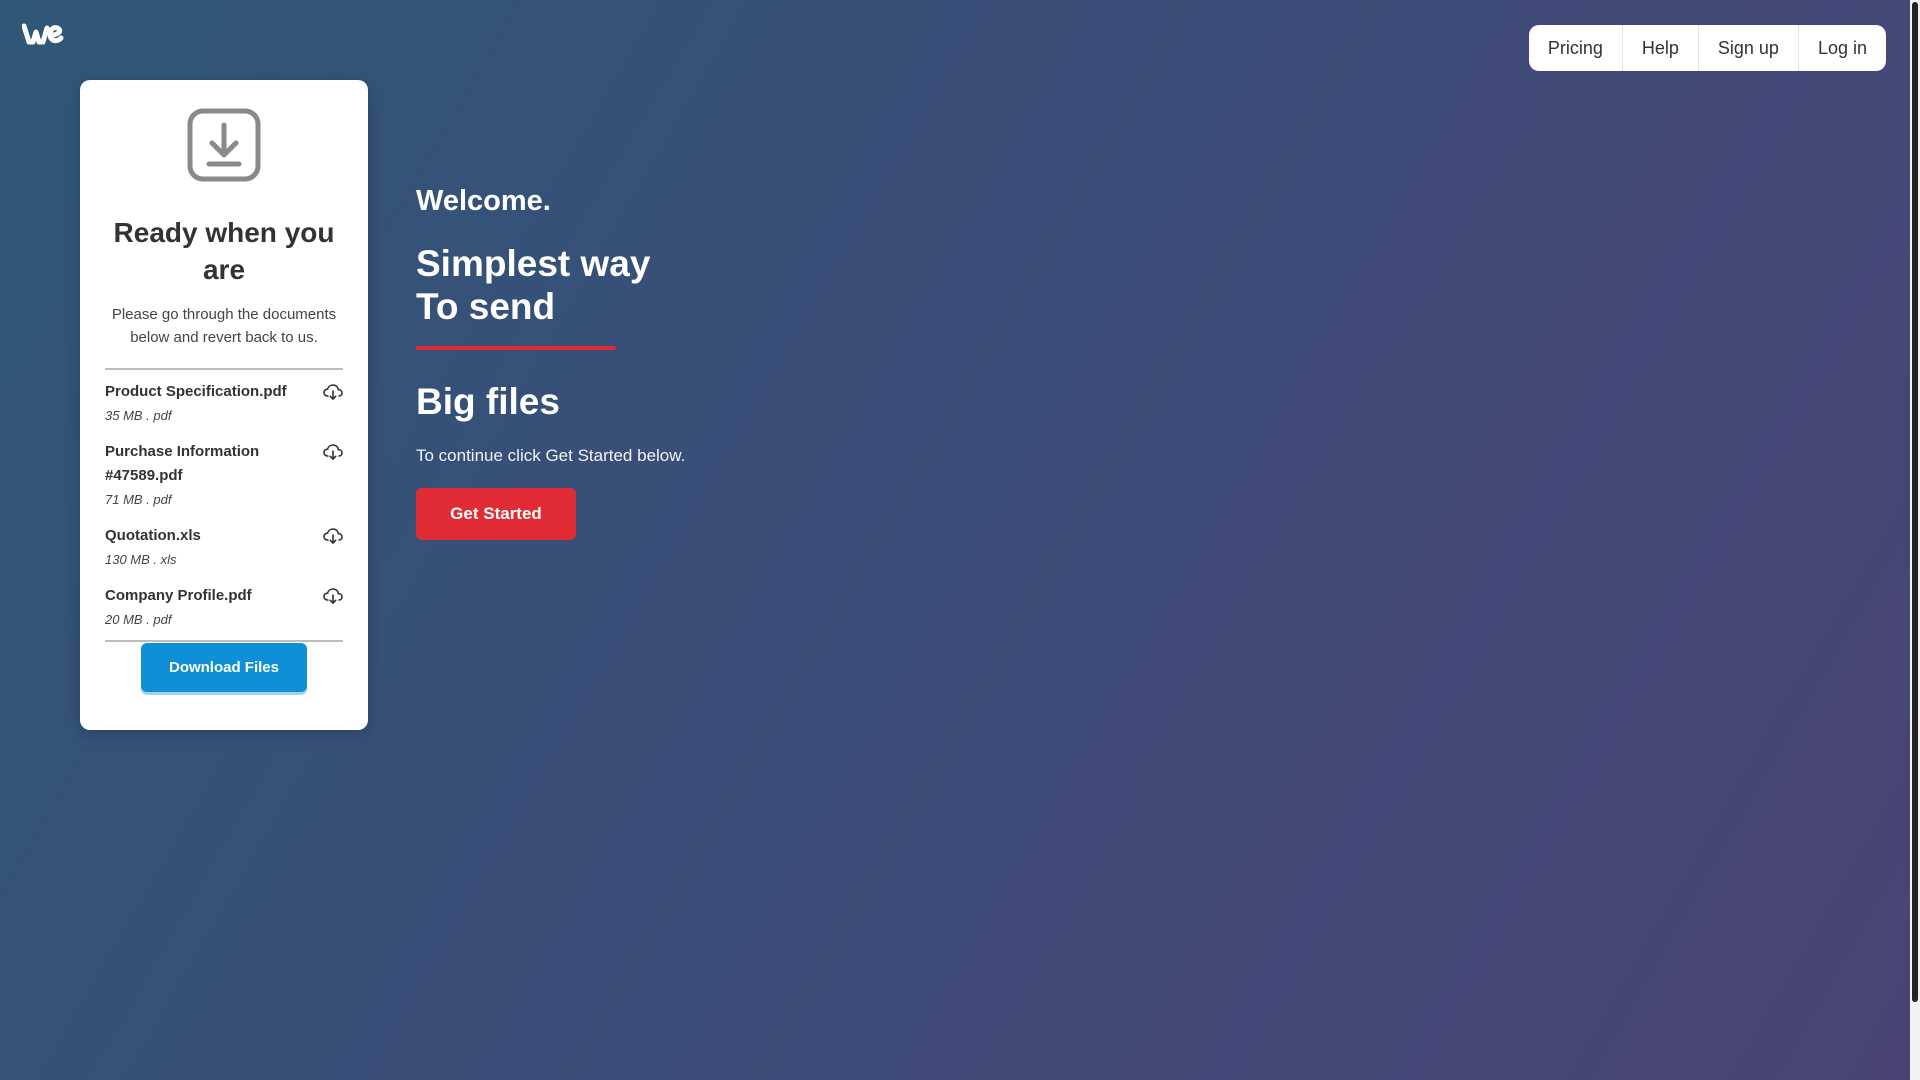  I want to click on headline-line-2: To send, so click(486, 306).